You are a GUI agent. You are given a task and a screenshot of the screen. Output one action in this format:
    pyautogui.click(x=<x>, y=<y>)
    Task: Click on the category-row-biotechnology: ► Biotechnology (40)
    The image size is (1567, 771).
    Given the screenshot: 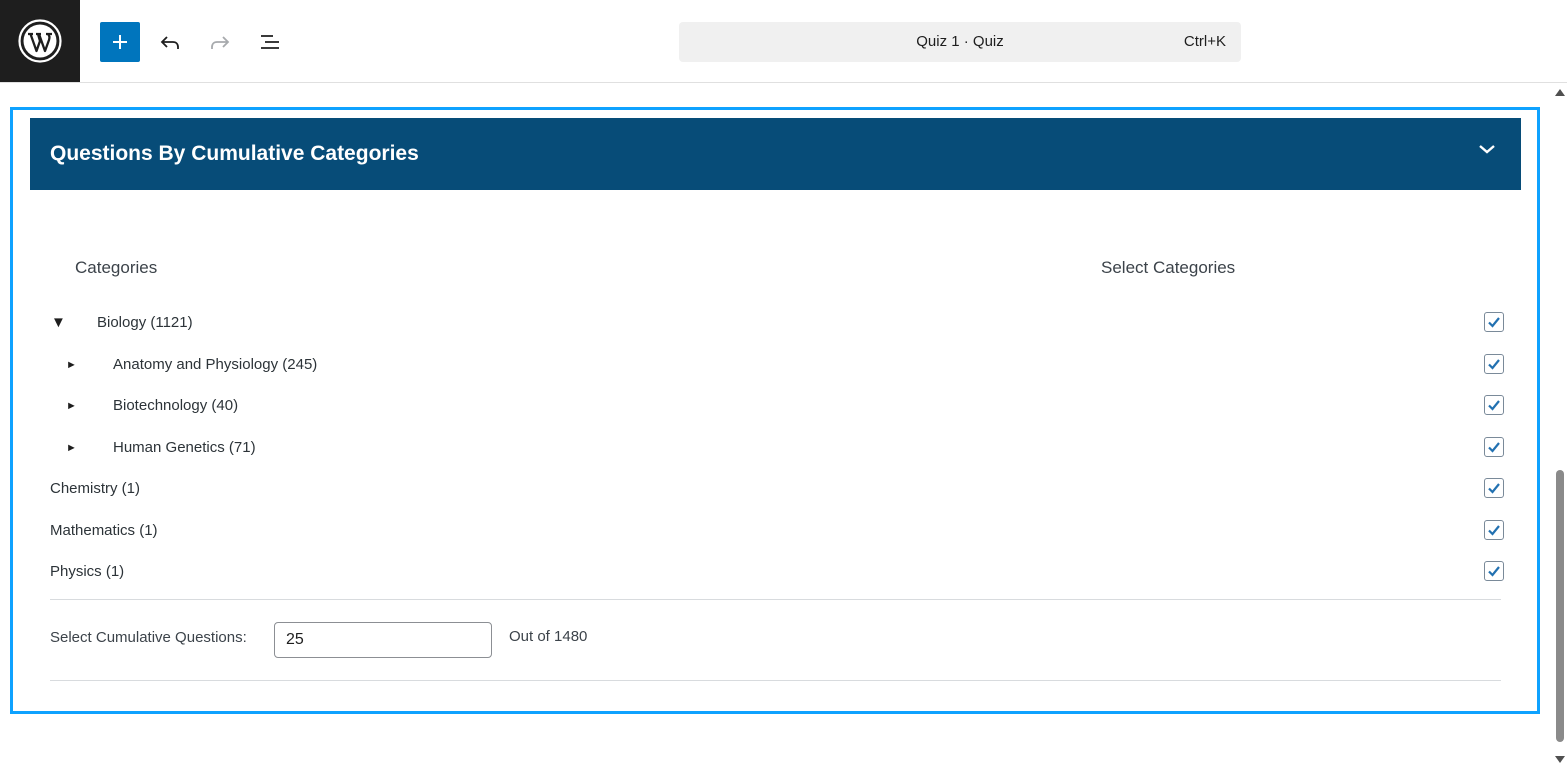 What is the action you would take?
    pyautogui.click(x=777, y=406)
    